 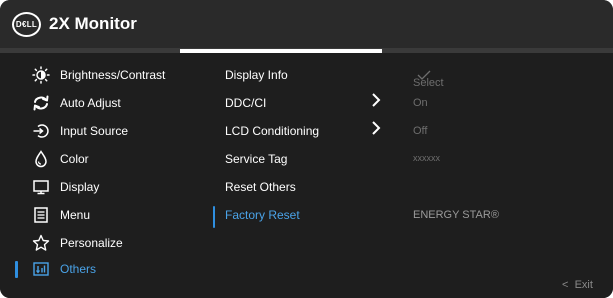 I want to click on exit-label: Exit, so click(x=583, y=285).